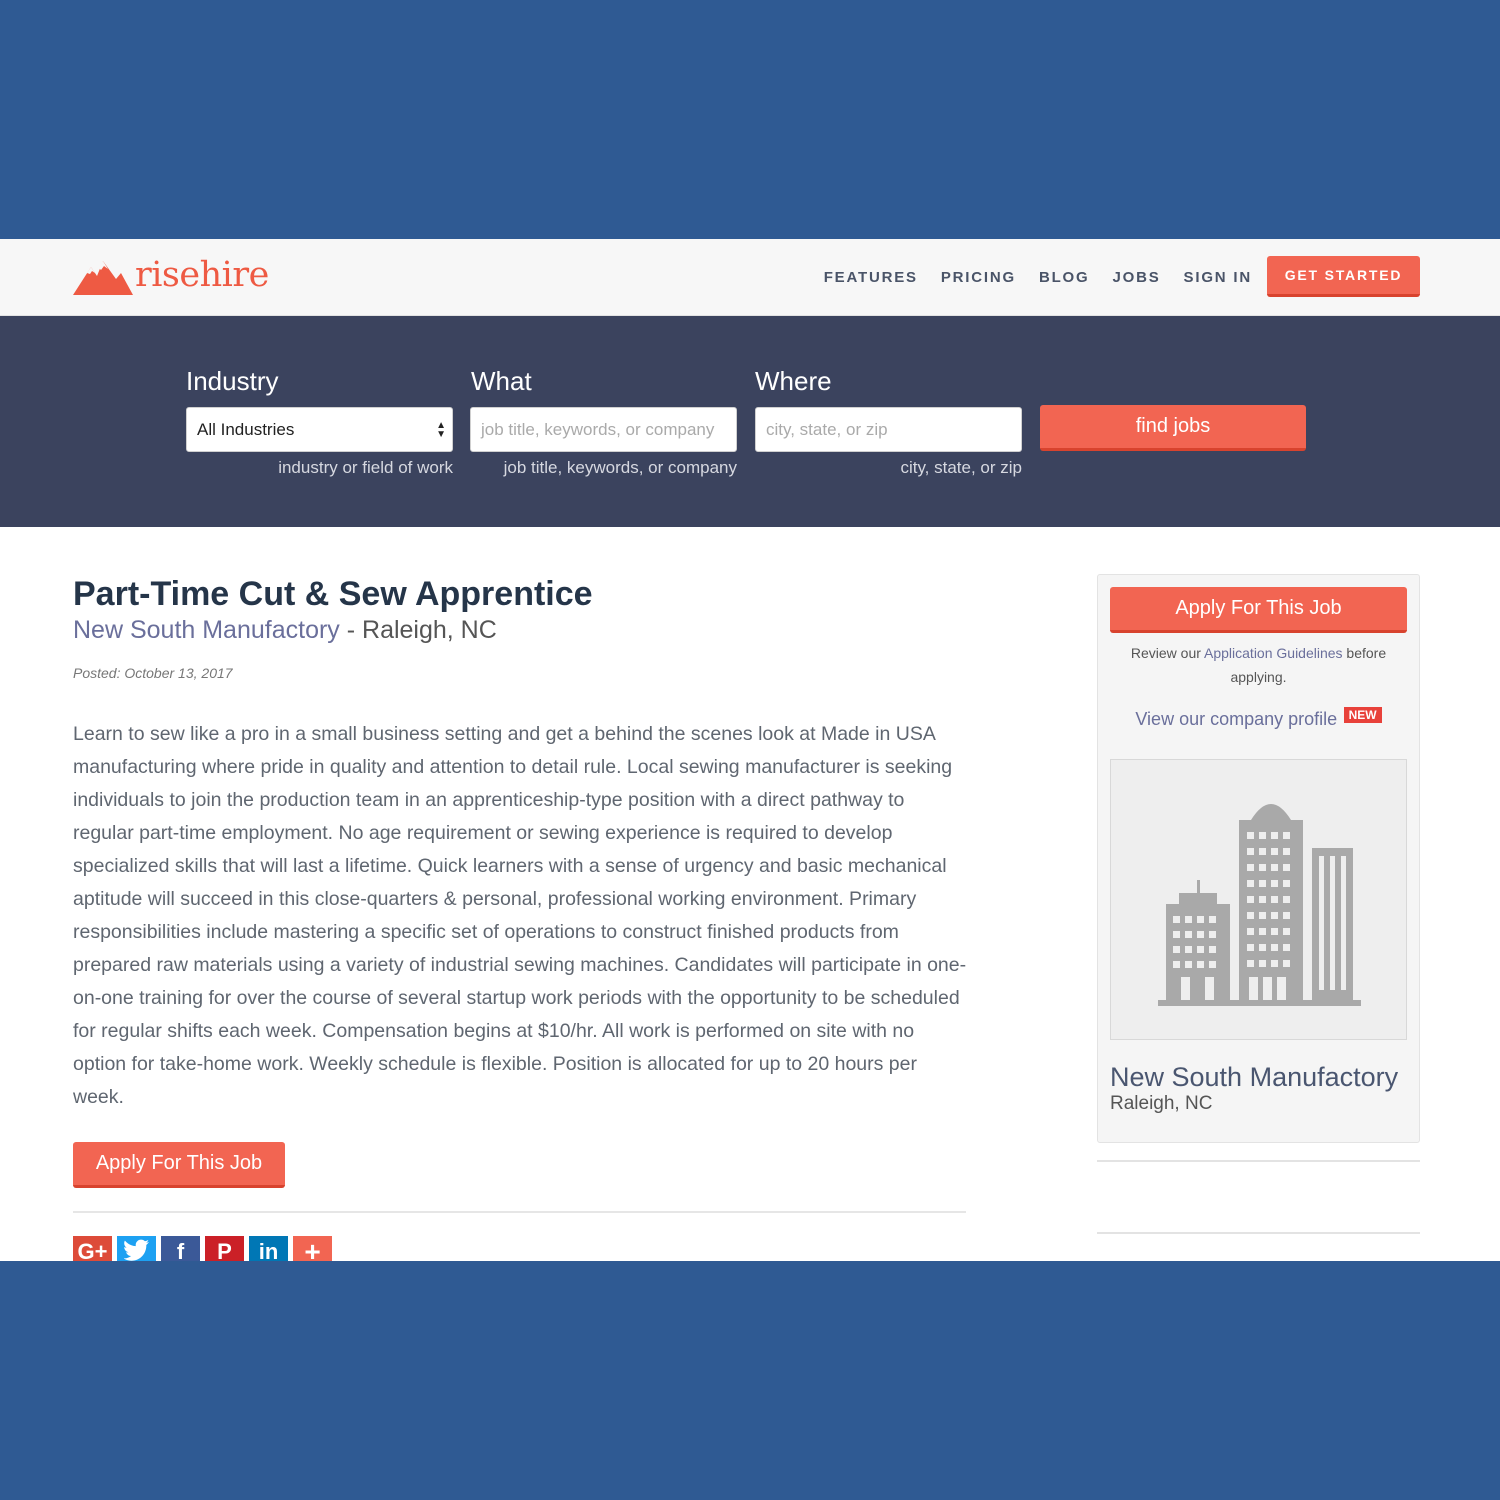 The width and height of the screenshot is (1500, 1500). What do you see at coordinates (827, 429) in the screenshot?
I see `where-placeholder: city, state, or zip` at bounding box center [827, 429].